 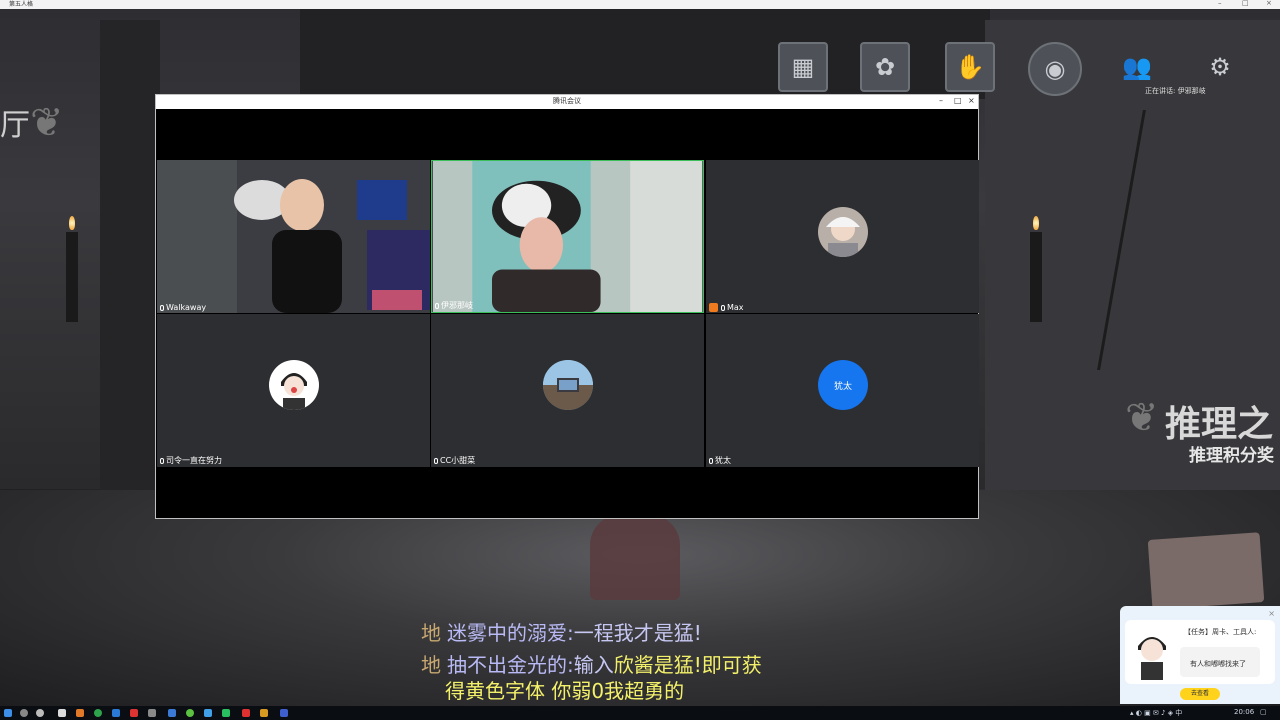 I want to click on candle-left, so click(x=72, y=277).